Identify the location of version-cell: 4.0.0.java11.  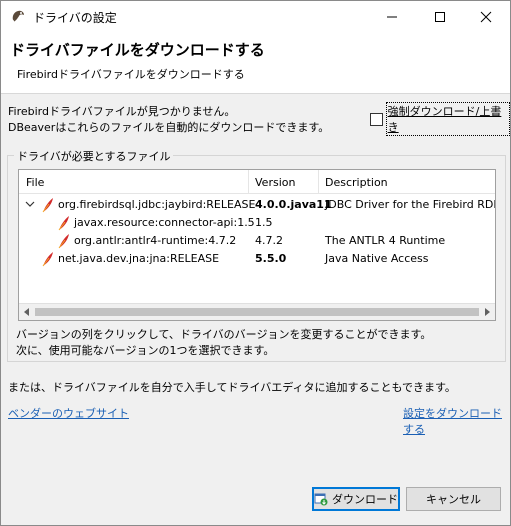
(293, 204).